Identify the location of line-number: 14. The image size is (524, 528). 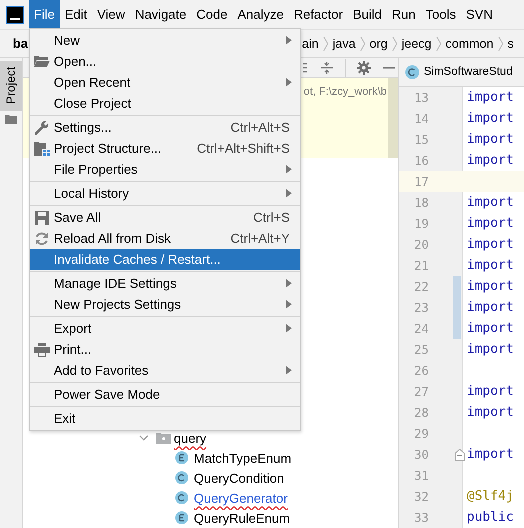
(421, 119).